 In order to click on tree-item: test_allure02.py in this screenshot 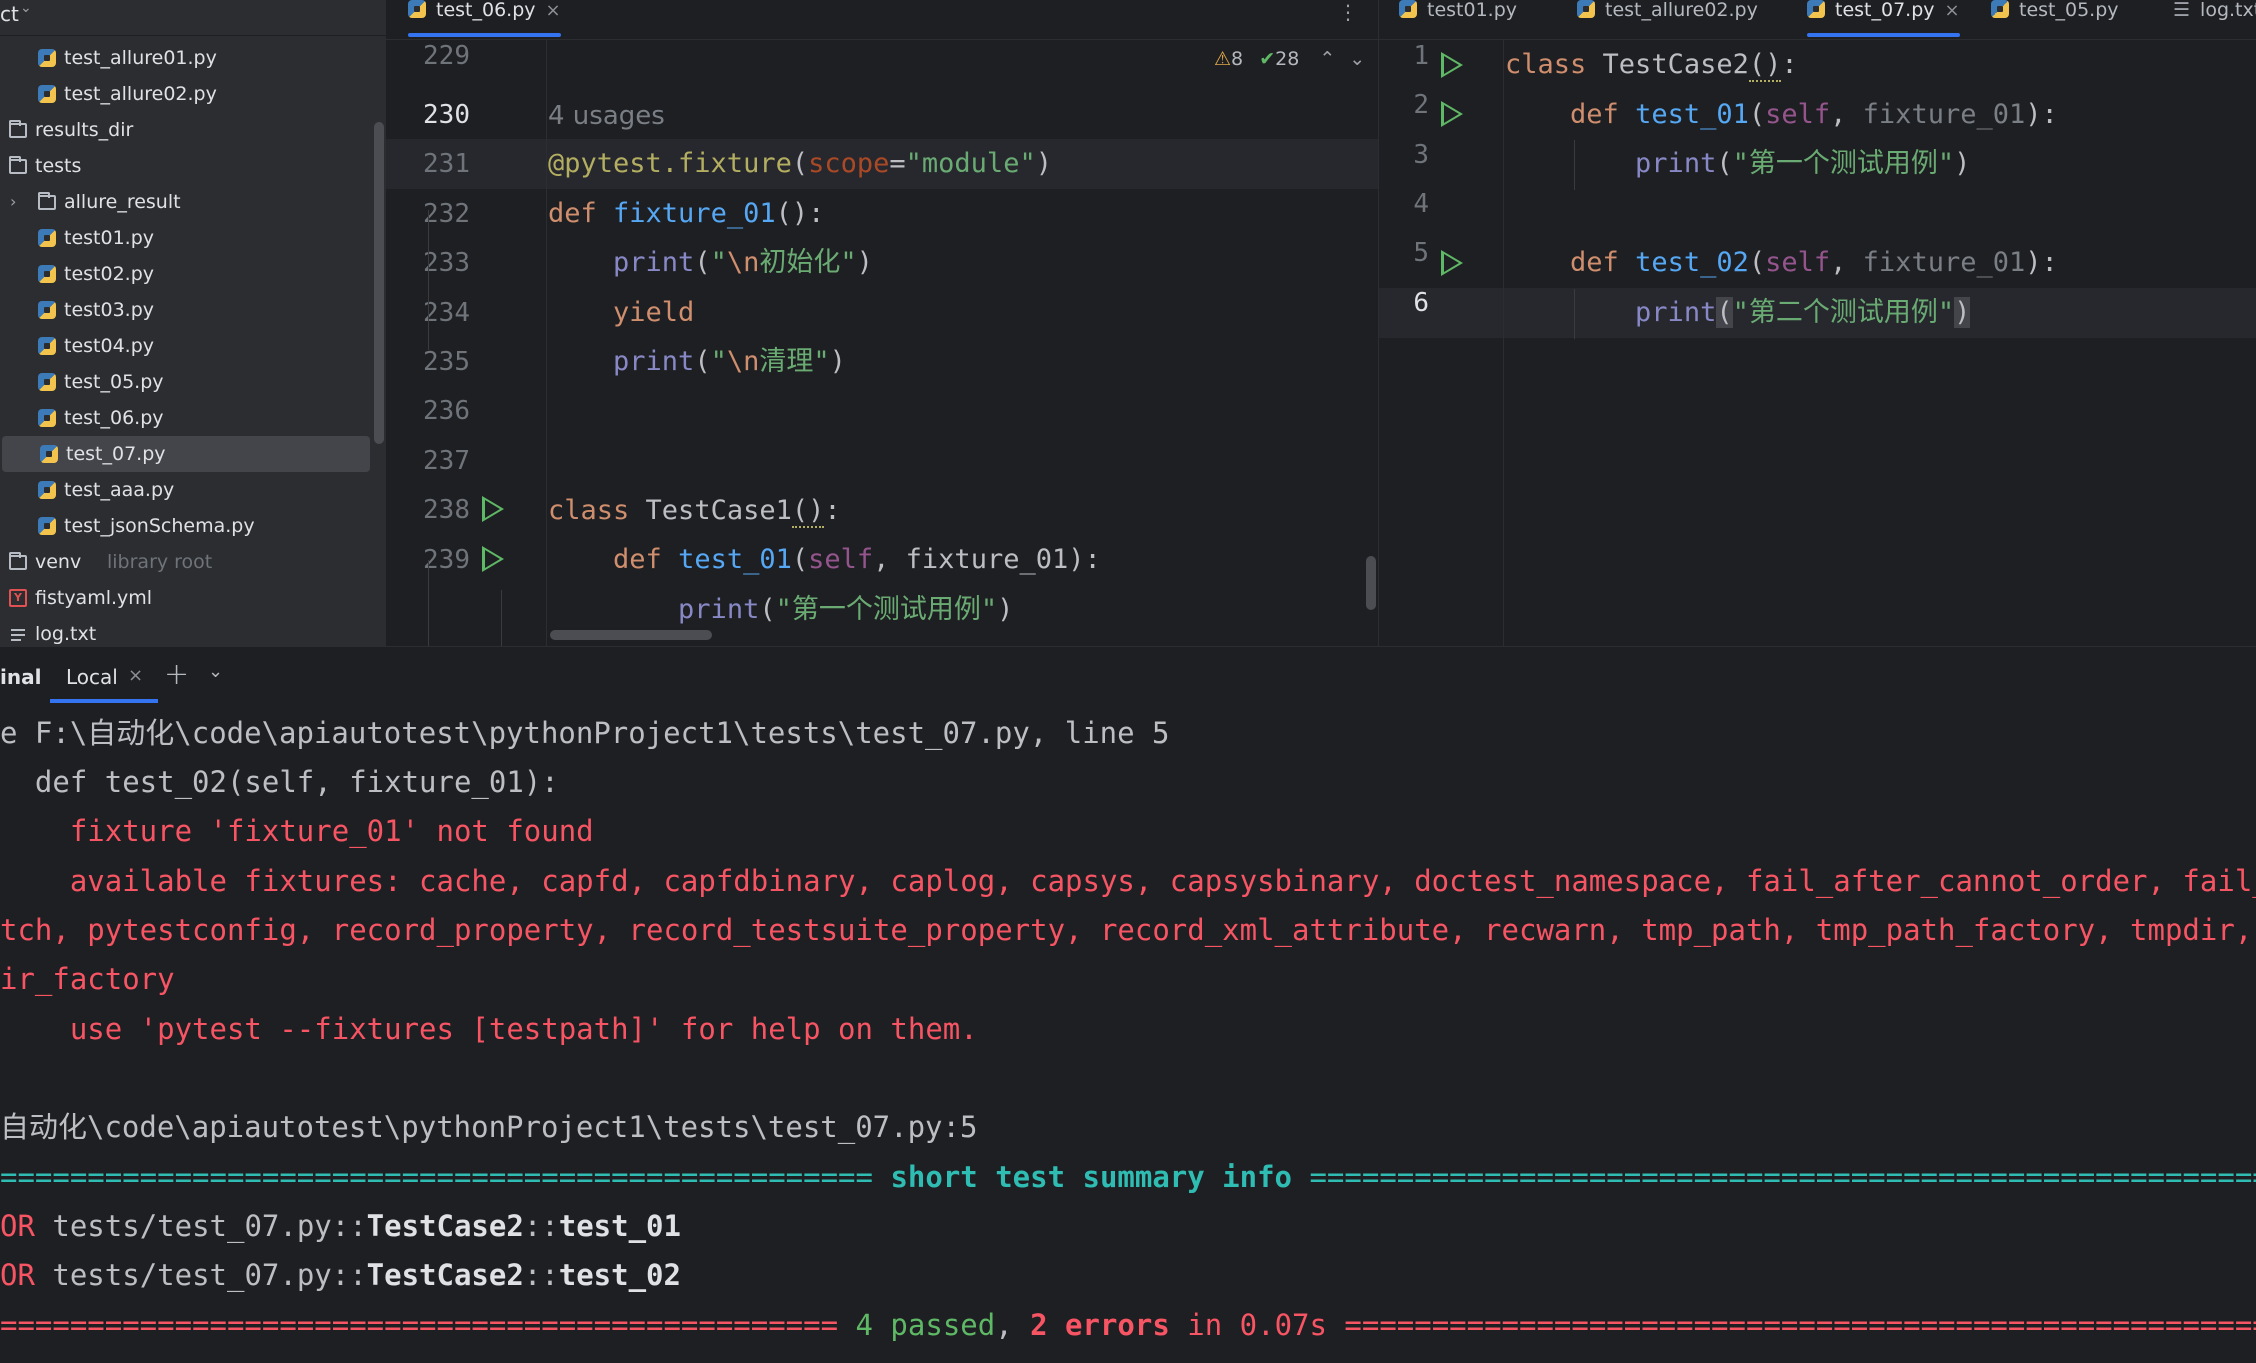, I will do `click(186, 94)`.